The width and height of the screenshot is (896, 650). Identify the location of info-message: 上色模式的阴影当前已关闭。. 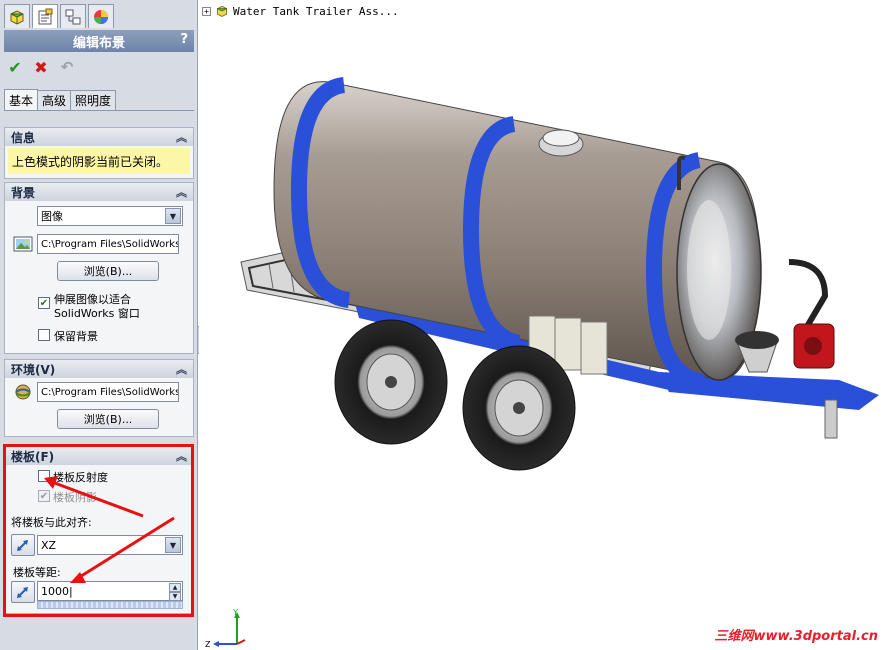
(99, 161).